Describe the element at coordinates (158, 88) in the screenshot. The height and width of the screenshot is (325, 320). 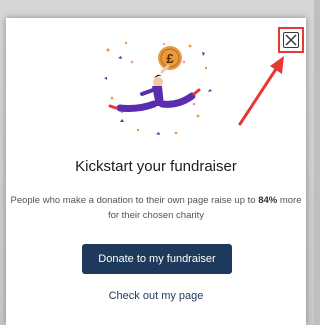
I see `fundraiser-illustration: £` at that location.